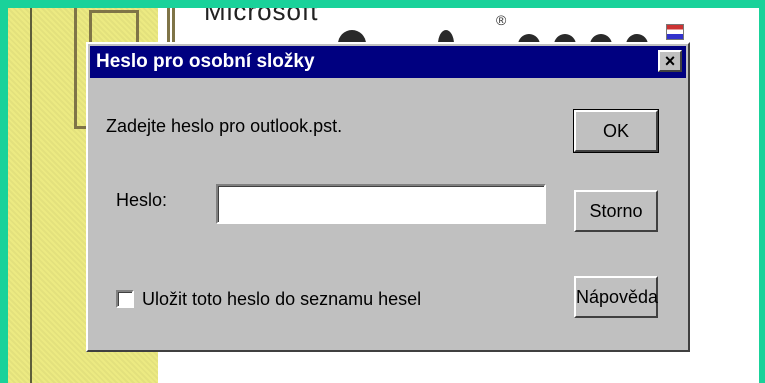  I want to click on password-label: Heslo:, so click(142, 200).